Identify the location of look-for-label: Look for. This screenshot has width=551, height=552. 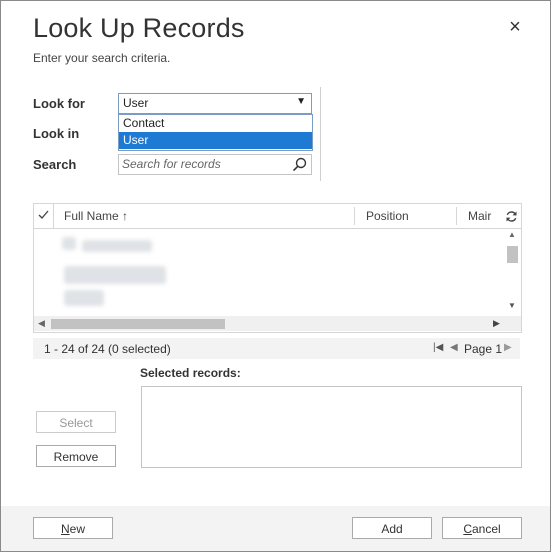
(59, 103).